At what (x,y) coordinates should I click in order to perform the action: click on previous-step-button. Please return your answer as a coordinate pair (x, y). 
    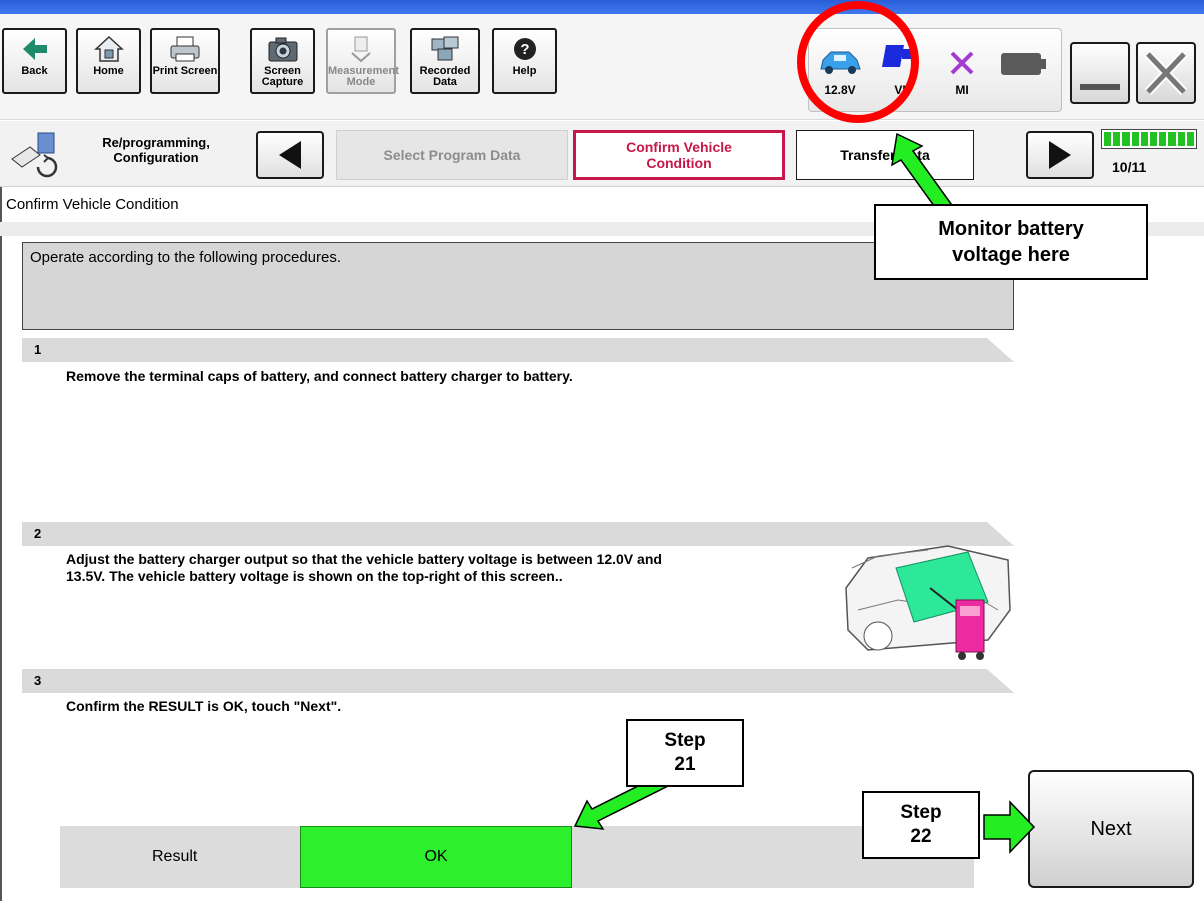
    Looking at the image, I should click on (290, 155).